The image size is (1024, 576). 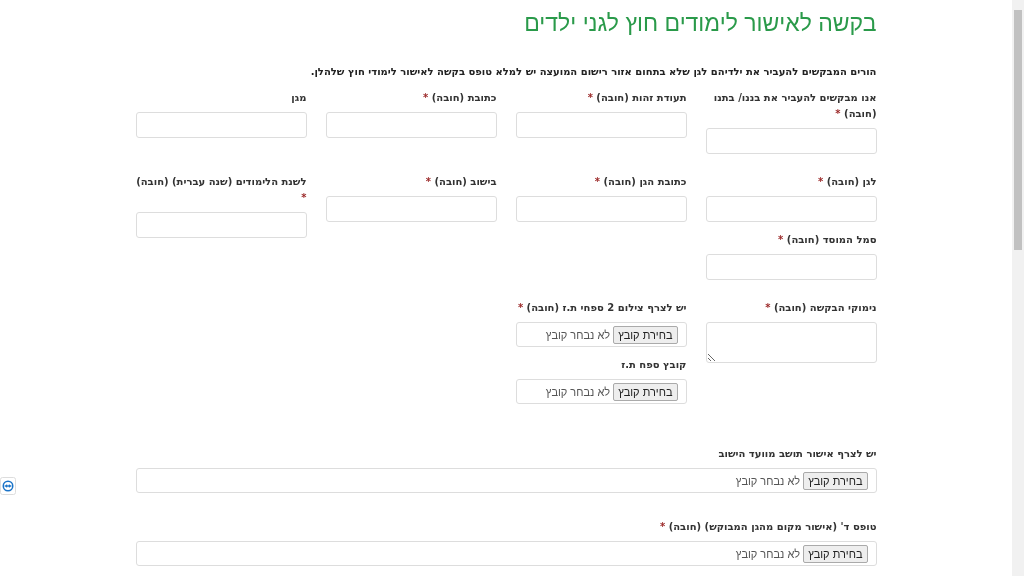 I want to click on field-label: לגן (חובה) *, so click(x=846, y=182).